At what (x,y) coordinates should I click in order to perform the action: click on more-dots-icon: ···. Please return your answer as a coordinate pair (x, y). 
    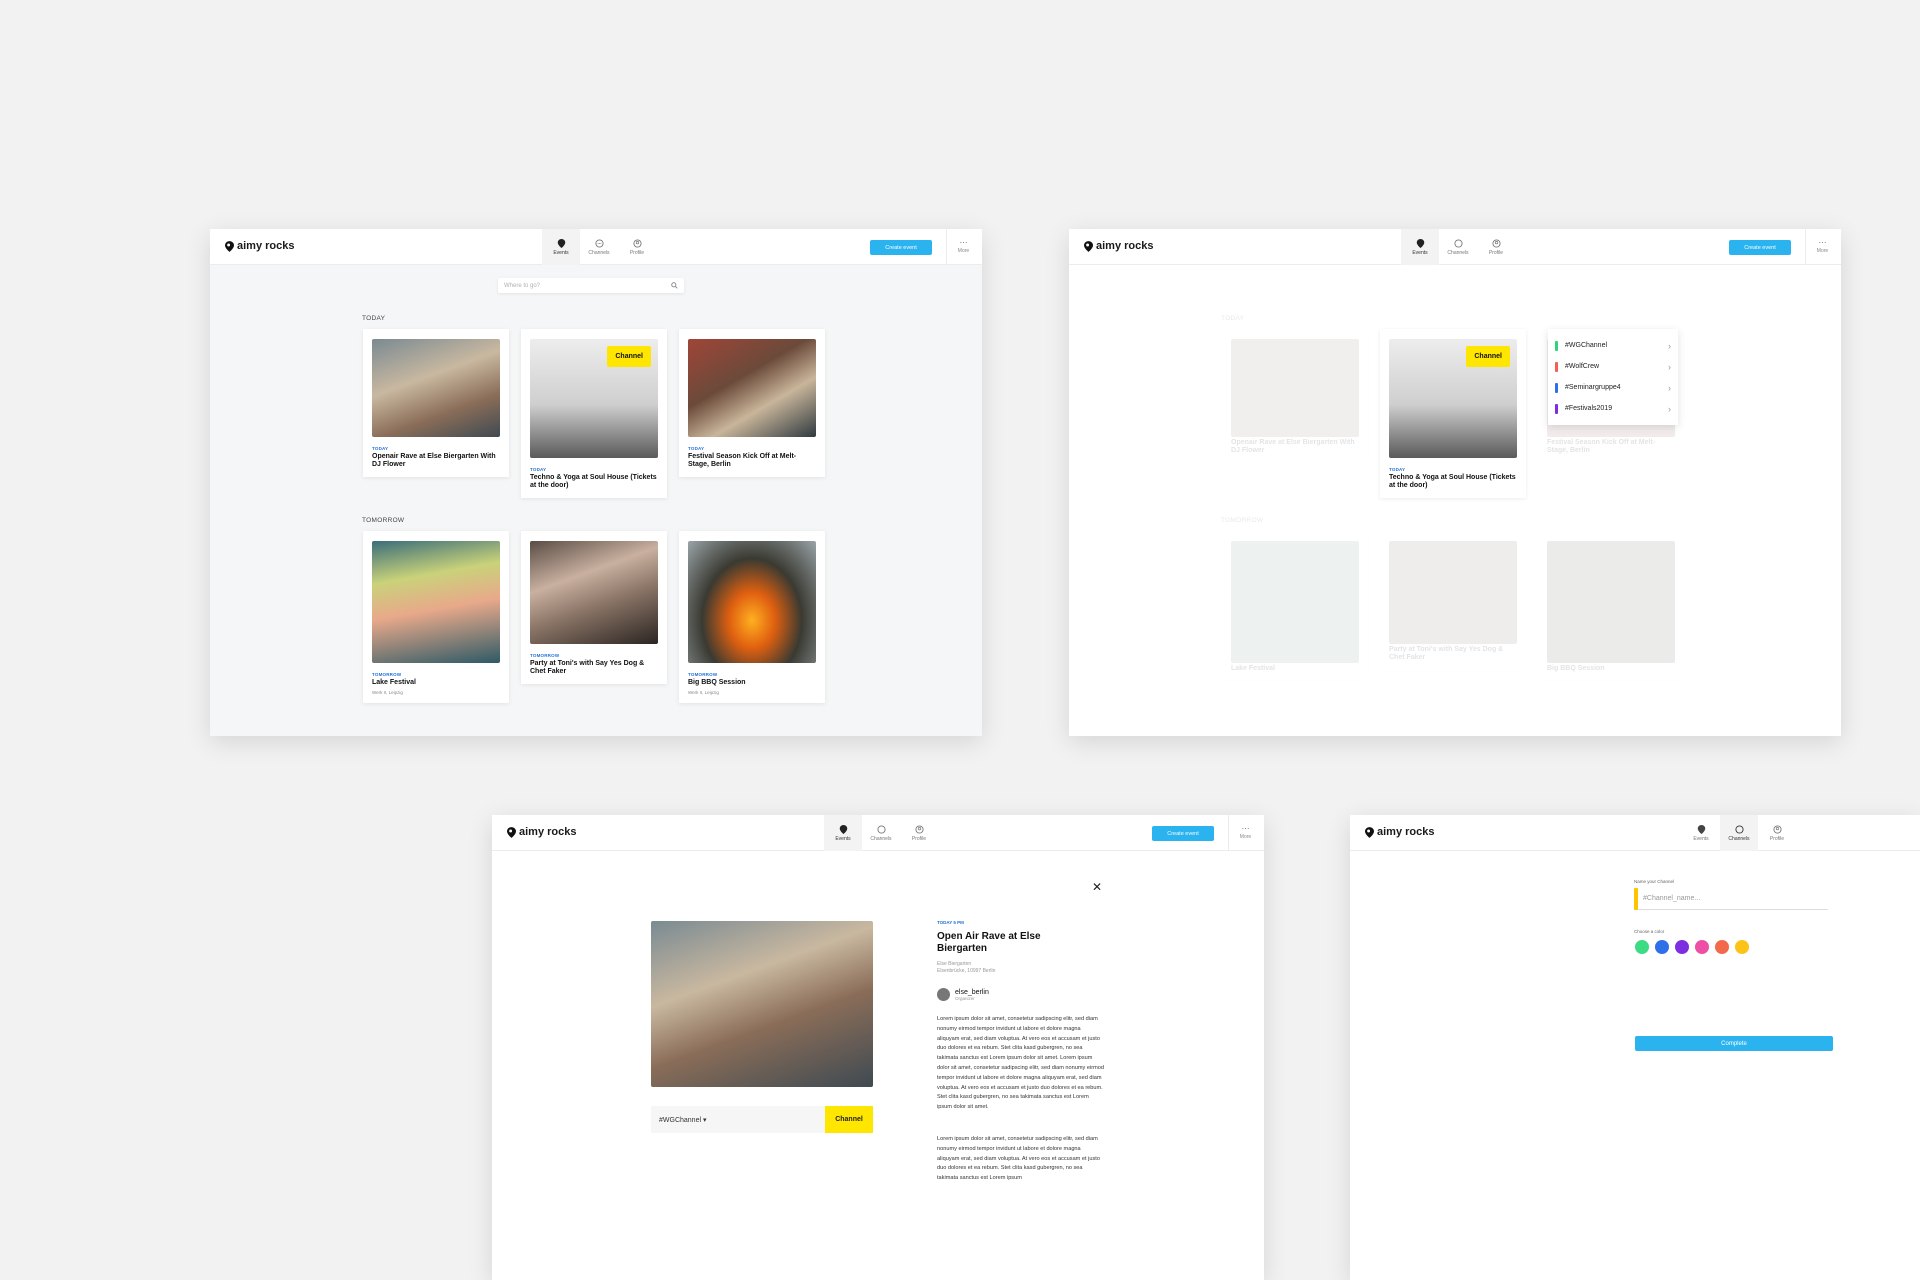
    Looking at the image, I should click on (963, 242).